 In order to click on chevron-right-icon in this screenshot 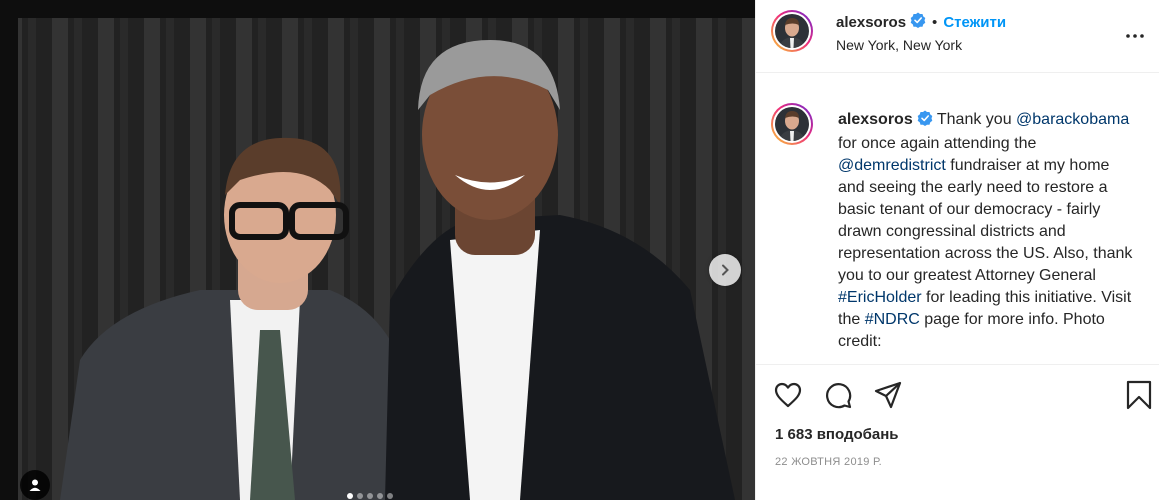, I will do `click(725, 270)`.